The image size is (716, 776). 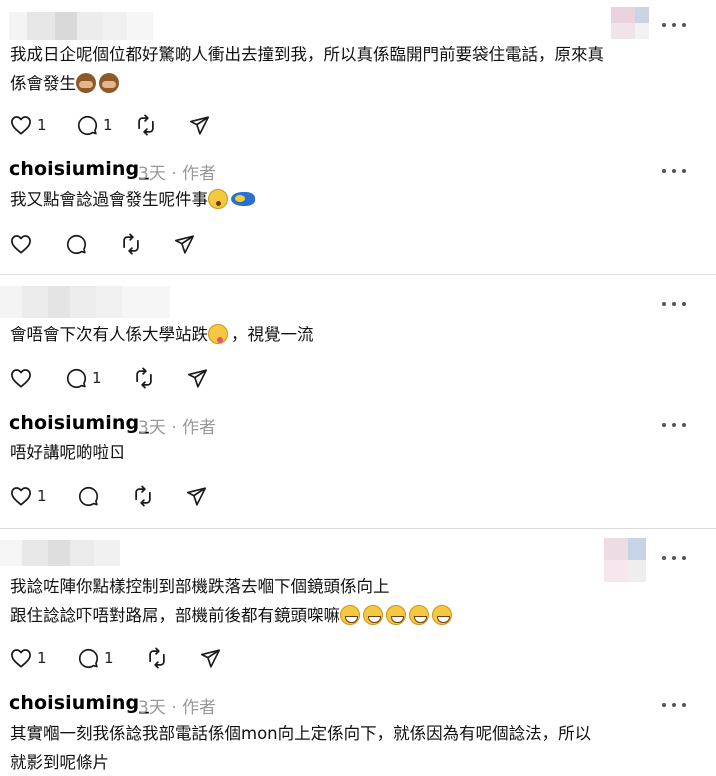 What do you see at coordinates (218, 334) in the screenshot?
I see `tongue-face-emoji` at bounding box center [218, 334].